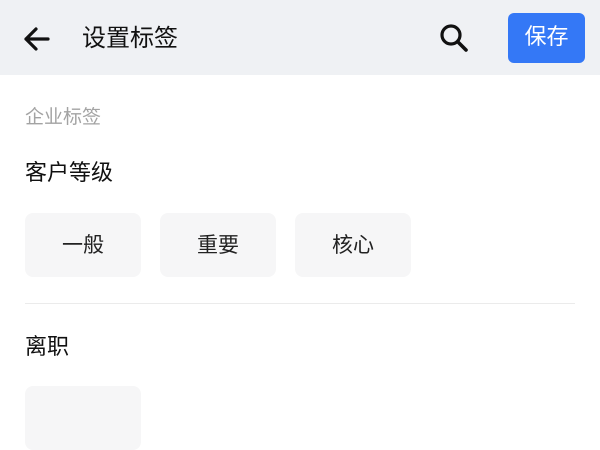 The width and height of the screenshot is (600, 450). I want to click on save-button: 保存, so click(546, 38).